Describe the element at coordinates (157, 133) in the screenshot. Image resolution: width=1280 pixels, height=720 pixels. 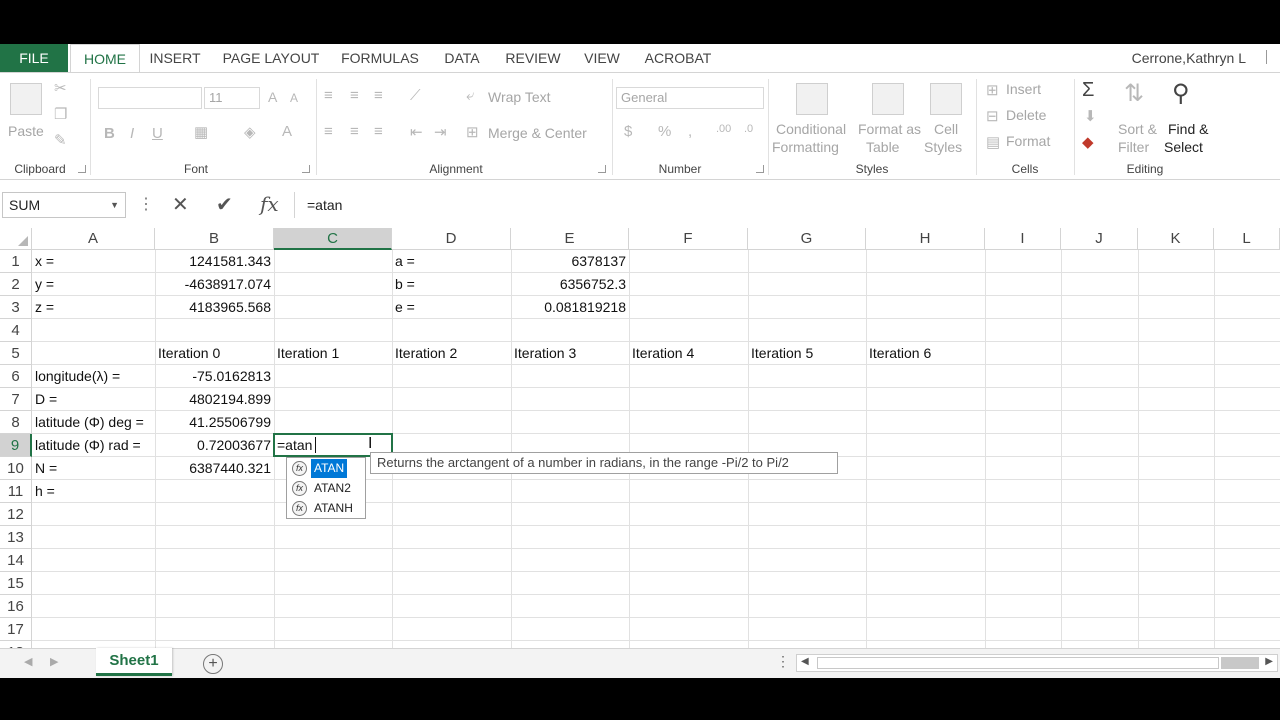
I see `underline-icon: U` at that location.